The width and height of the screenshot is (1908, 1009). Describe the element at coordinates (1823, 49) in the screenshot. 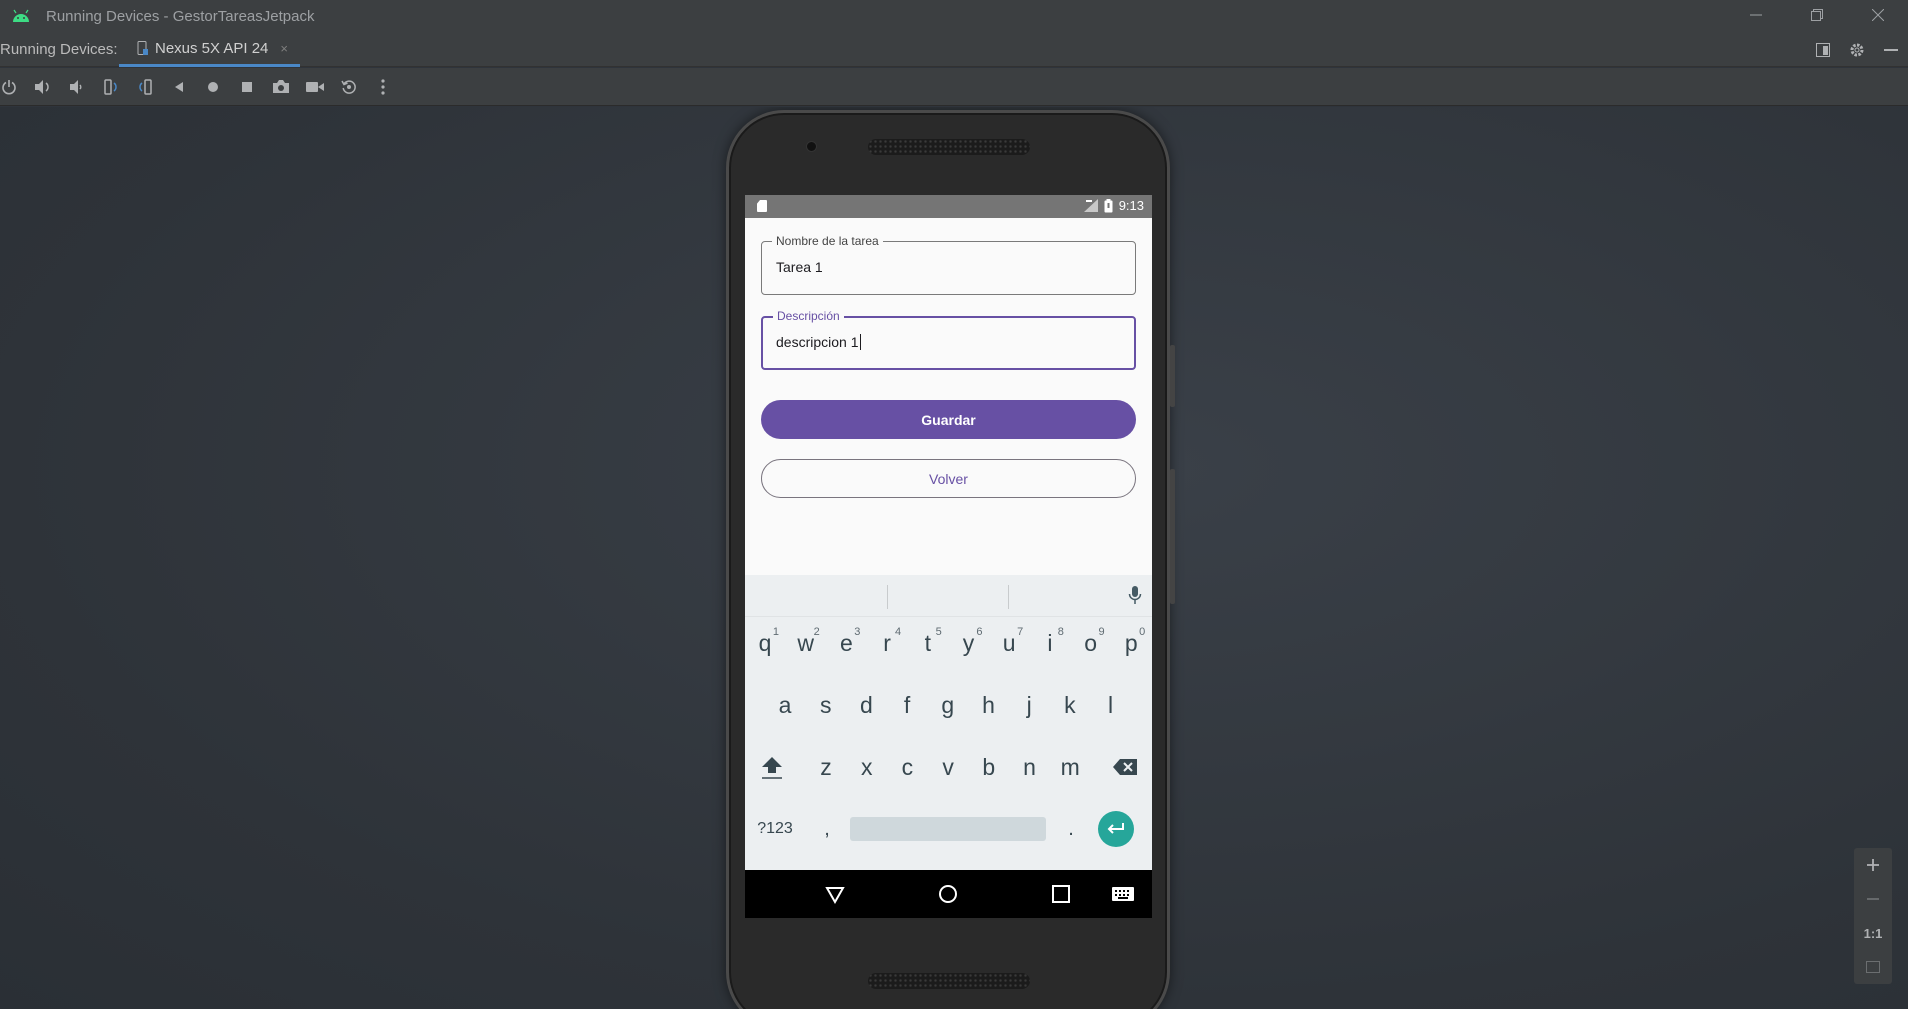

I see `layout-icon` at that location.